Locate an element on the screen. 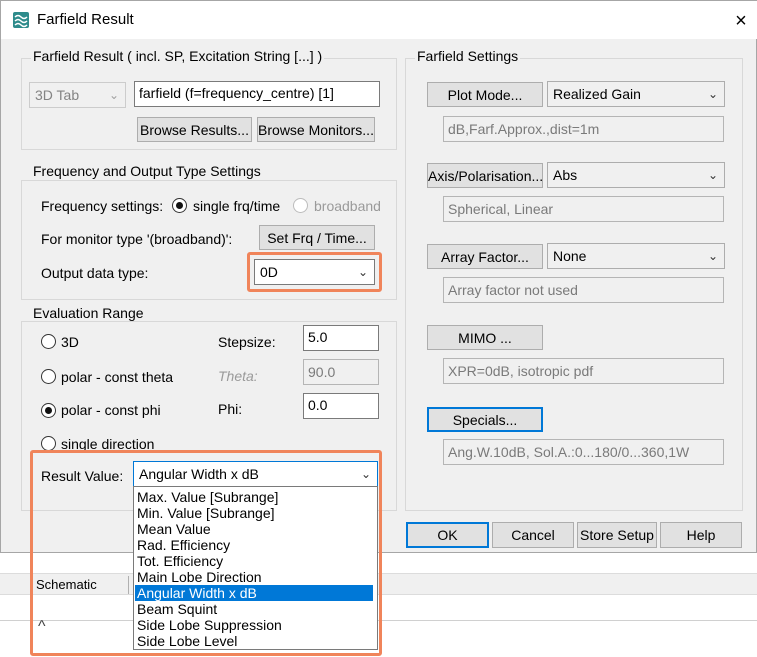 This screenshot has height=657, width=757. dropdown-option: Beam Squint is located at coordinates (254, 609).